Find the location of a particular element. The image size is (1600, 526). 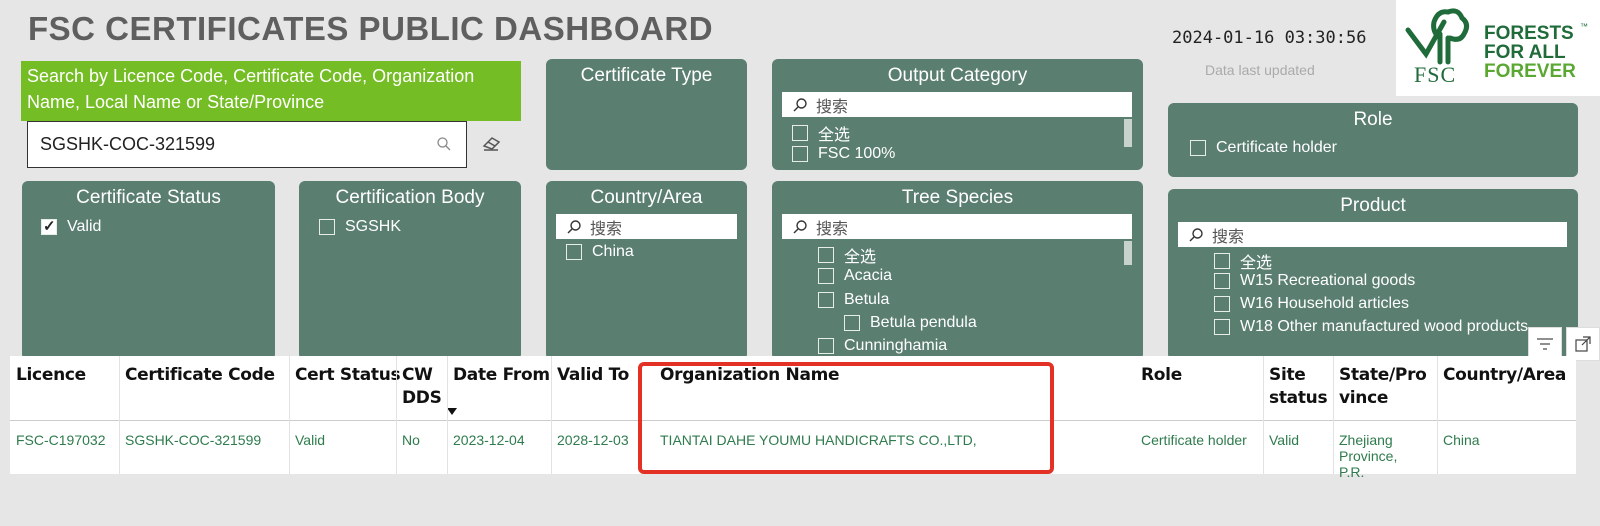

filter-option: Betula is located at coordinates (853, 300).